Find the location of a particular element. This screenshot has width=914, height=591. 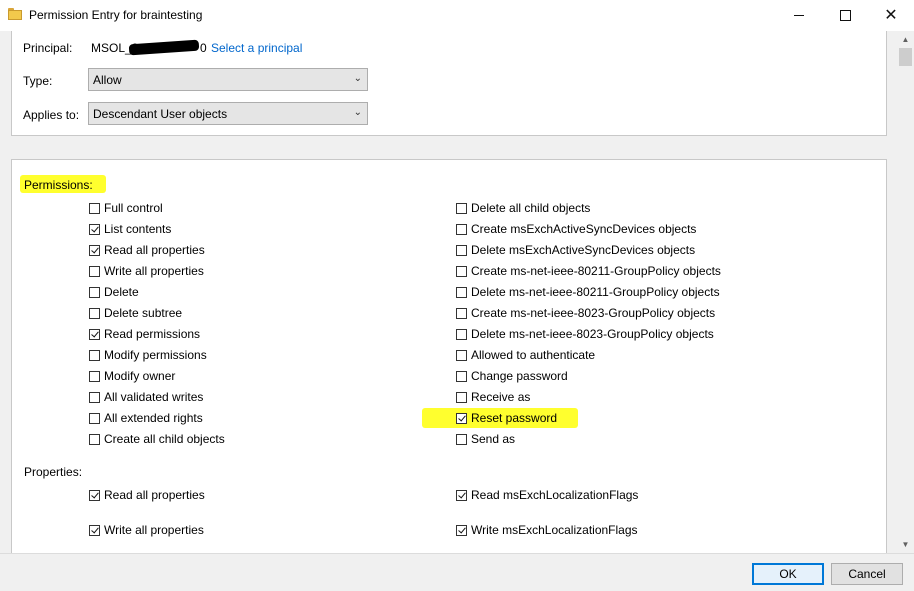

permission-checkbox-send-as: Send as is located at coordinates (485, 439).